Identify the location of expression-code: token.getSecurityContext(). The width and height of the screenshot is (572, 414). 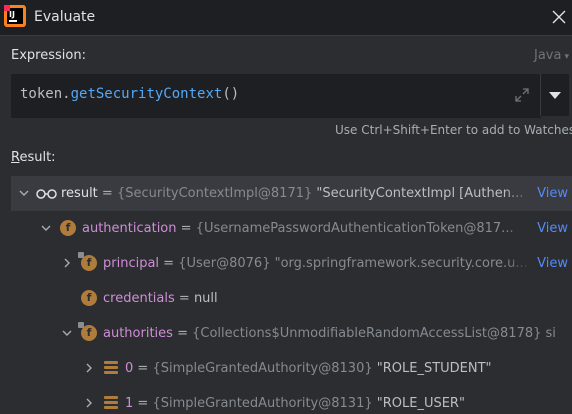
(129, 94).